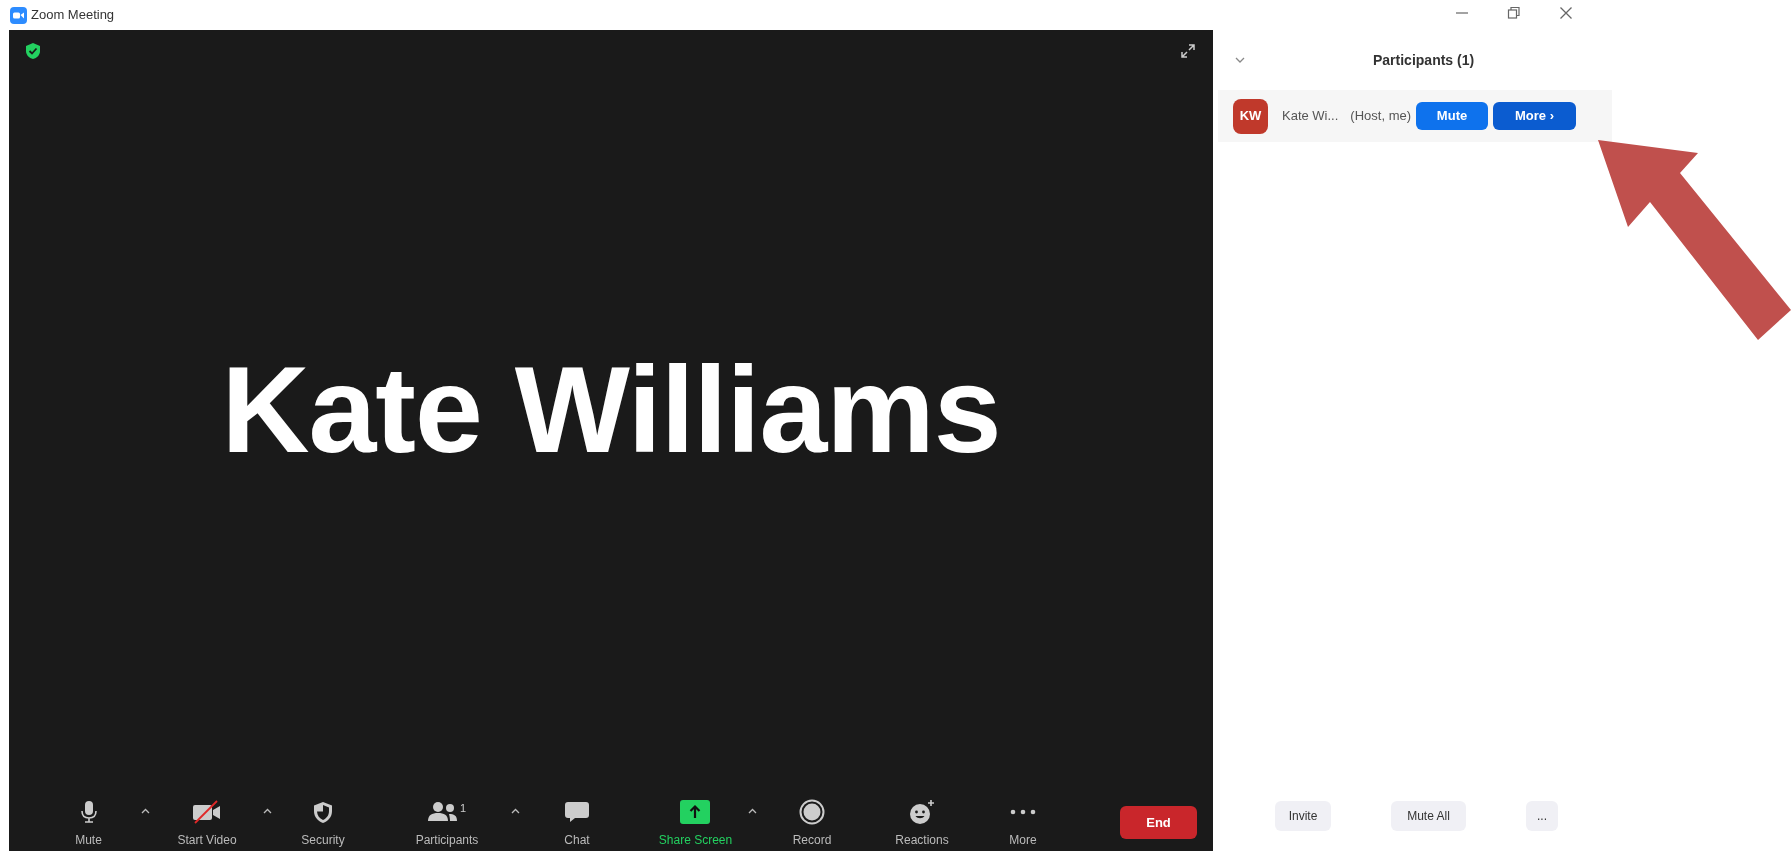 The height and width of the screenshot is (851, 1791). I want to click on participant-name: Kate Williams, so click(611, 410).